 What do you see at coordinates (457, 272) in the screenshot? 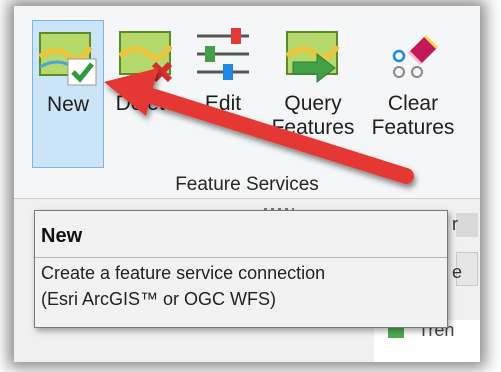
I see `background-text-2: e` at bounding box center [457, 272].